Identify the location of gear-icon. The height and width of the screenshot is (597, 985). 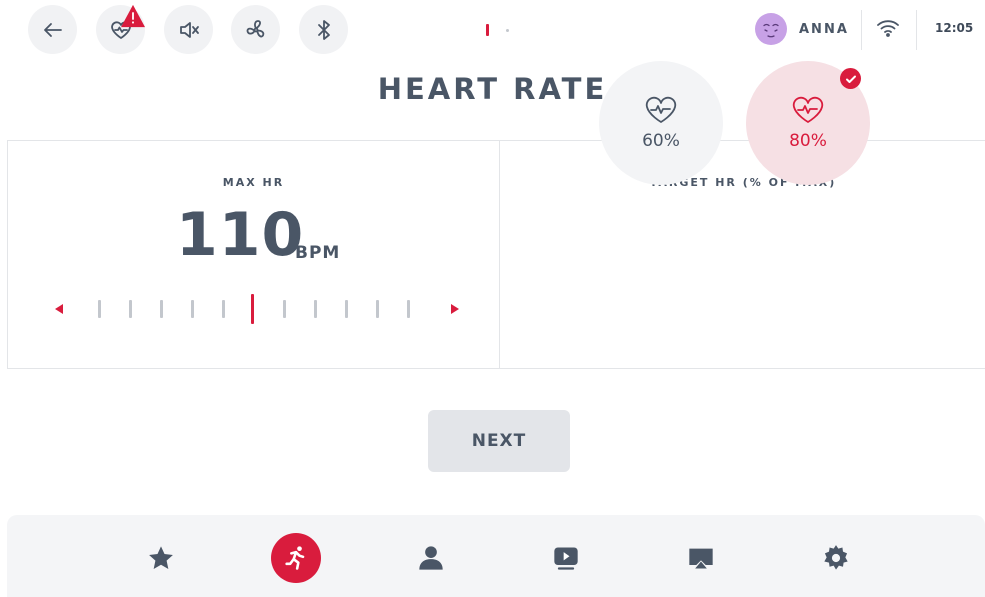
(836, 557).